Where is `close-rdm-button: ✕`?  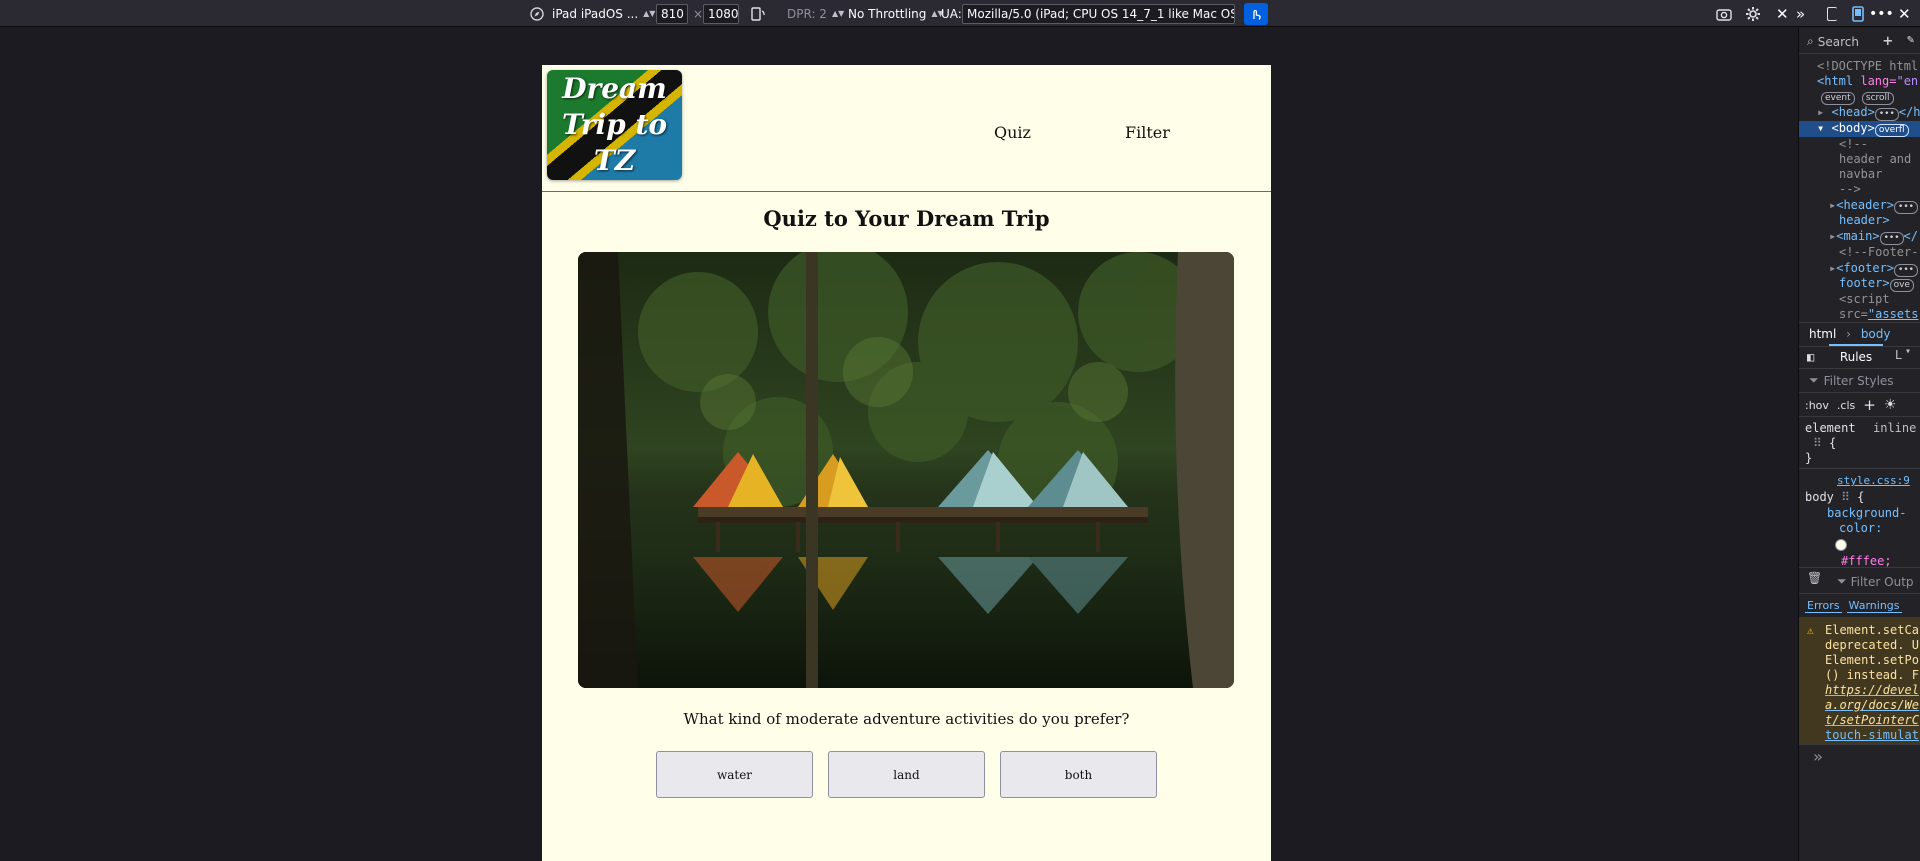 close-rdm-button: ✕ is located at coordinates (1782, 13).